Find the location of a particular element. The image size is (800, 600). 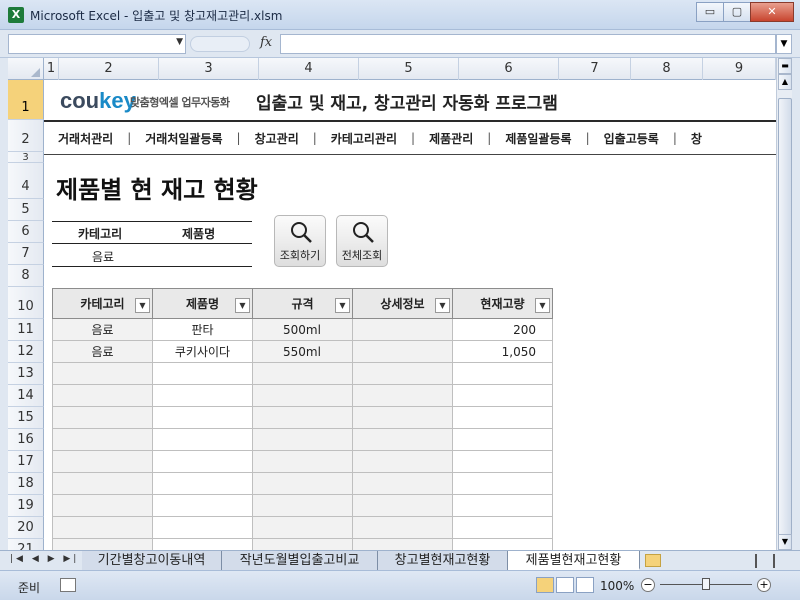

zoom-slider-thumb is located at coordinates (706, 584).